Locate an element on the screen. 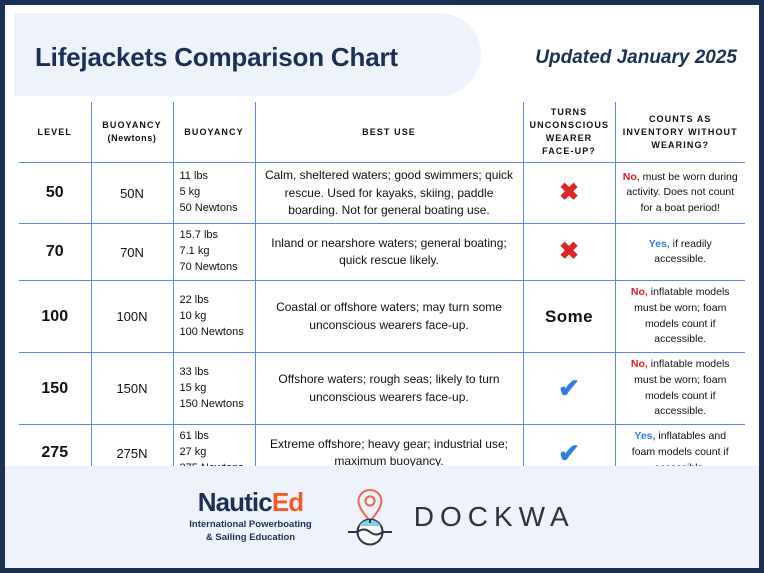  dockwa-logo: DOCKWA is located at coordinates (460, 517).